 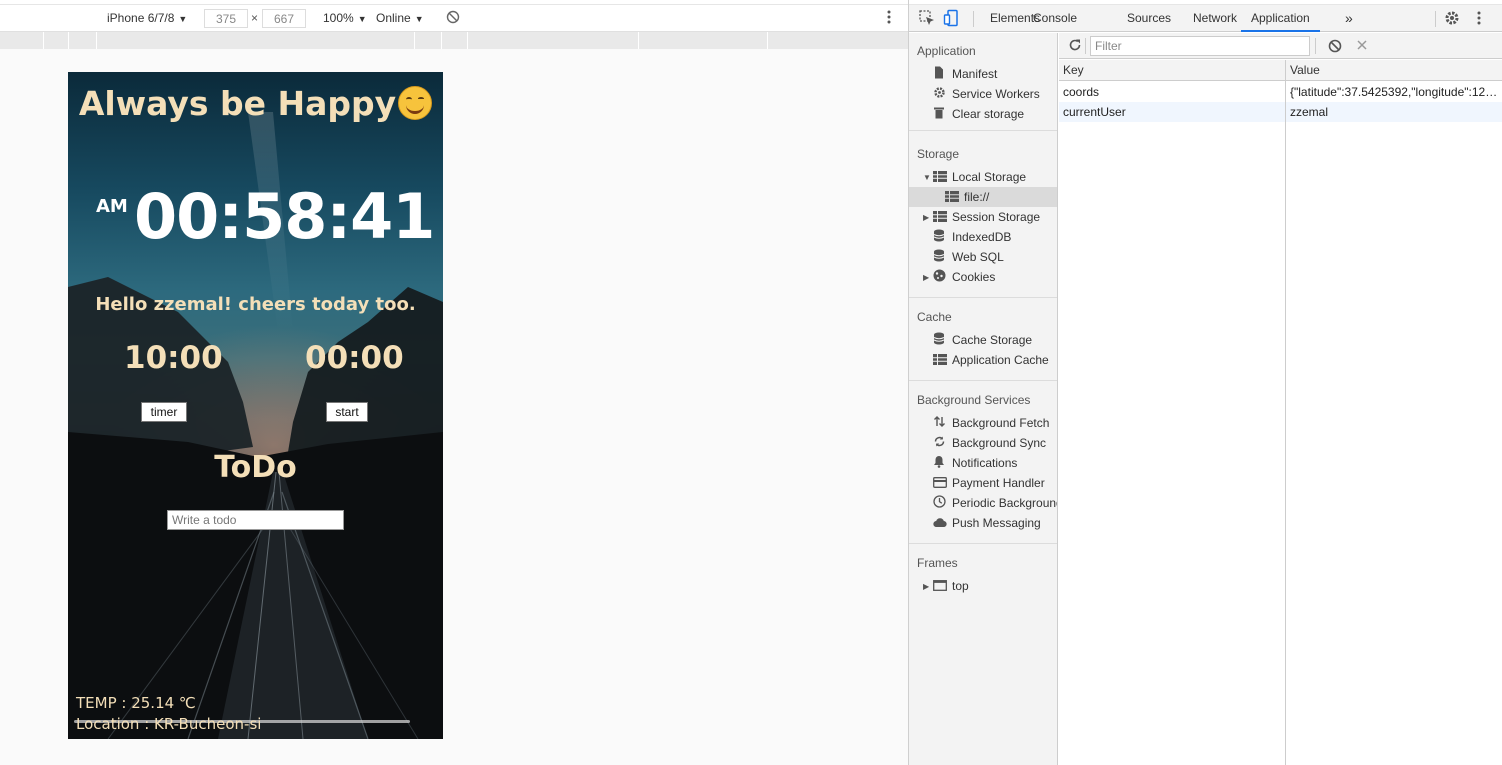 What do you see at coordinates (940, 521) in the screenshot?
I see `cloud-icon` at bounding box center [940, 521].